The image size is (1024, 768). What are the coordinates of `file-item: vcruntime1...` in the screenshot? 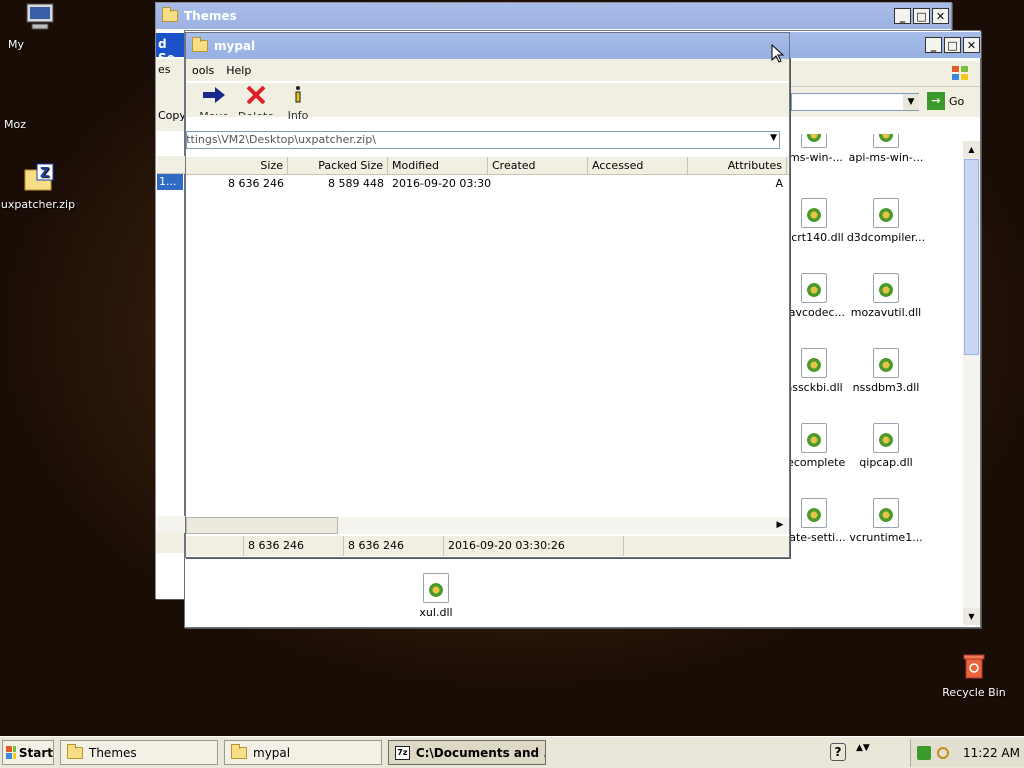 It's located at (886, 521).